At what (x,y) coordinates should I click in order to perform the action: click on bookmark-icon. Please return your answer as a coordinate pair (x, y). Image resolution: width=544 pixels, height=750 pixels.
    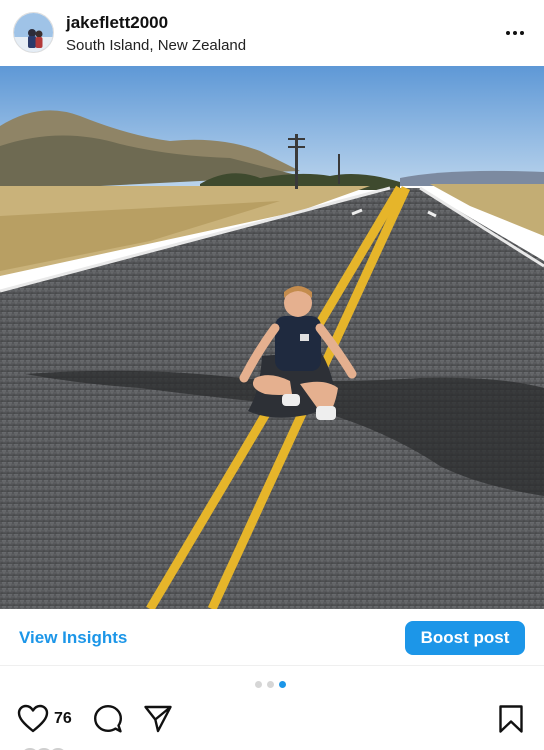
    Looking at the image, I should click on (511, 719).